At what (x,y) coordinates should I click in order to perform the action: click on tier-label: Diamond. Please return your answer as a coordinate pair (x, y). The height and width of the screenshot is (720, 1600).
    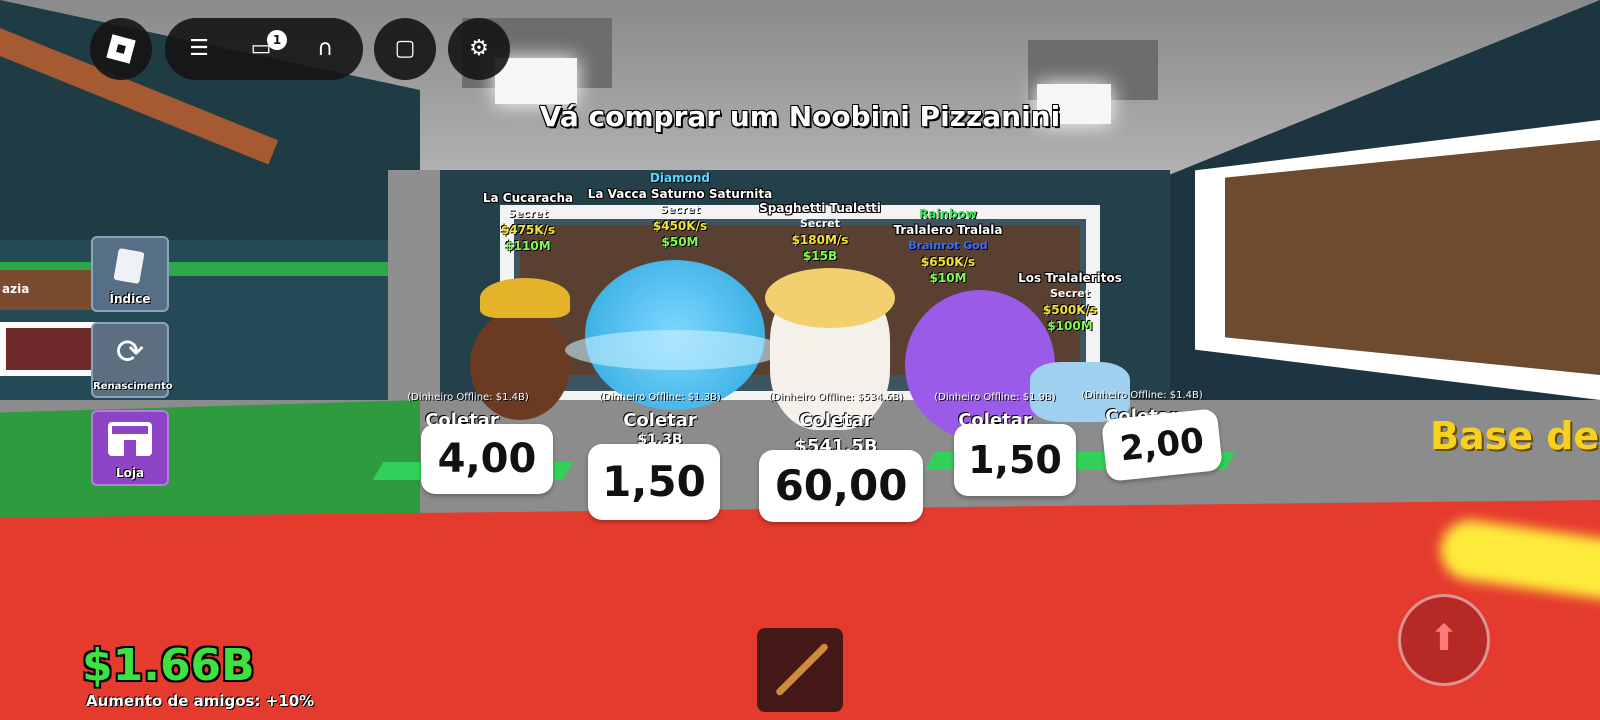
    Looking at the image, I should click on (680, 178).